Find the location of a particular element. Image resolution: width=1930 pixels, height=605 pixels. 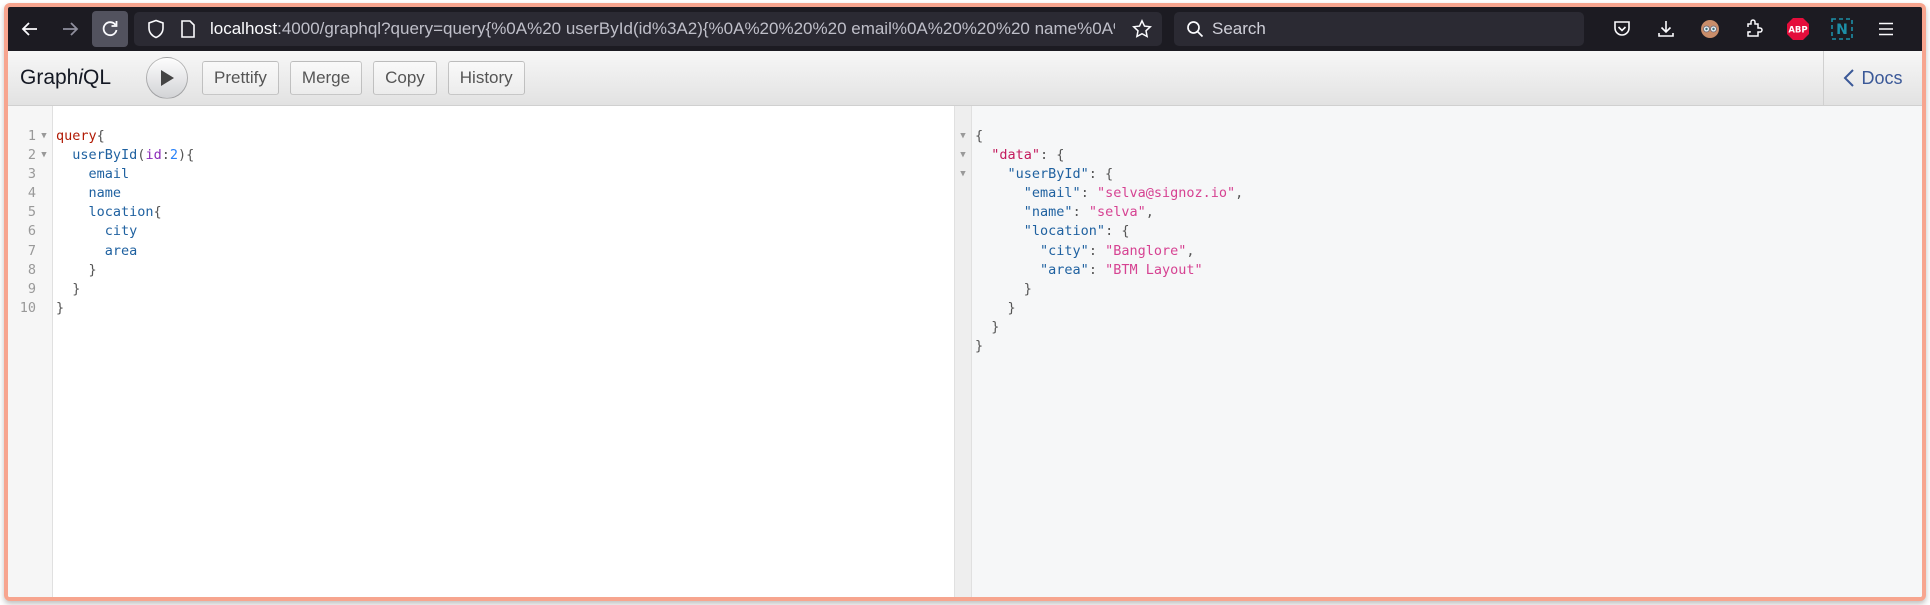

result-line: "area": "BTM Layout" is located at coordinates (1121, 269).